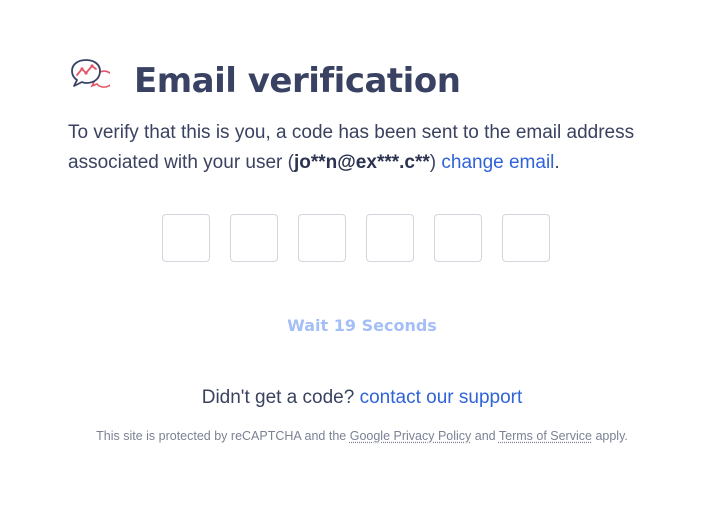  Describe the element at coordinates (362, 162) in the screenshot. I see `masked-email: jo**n@ex***.c**` at that location.